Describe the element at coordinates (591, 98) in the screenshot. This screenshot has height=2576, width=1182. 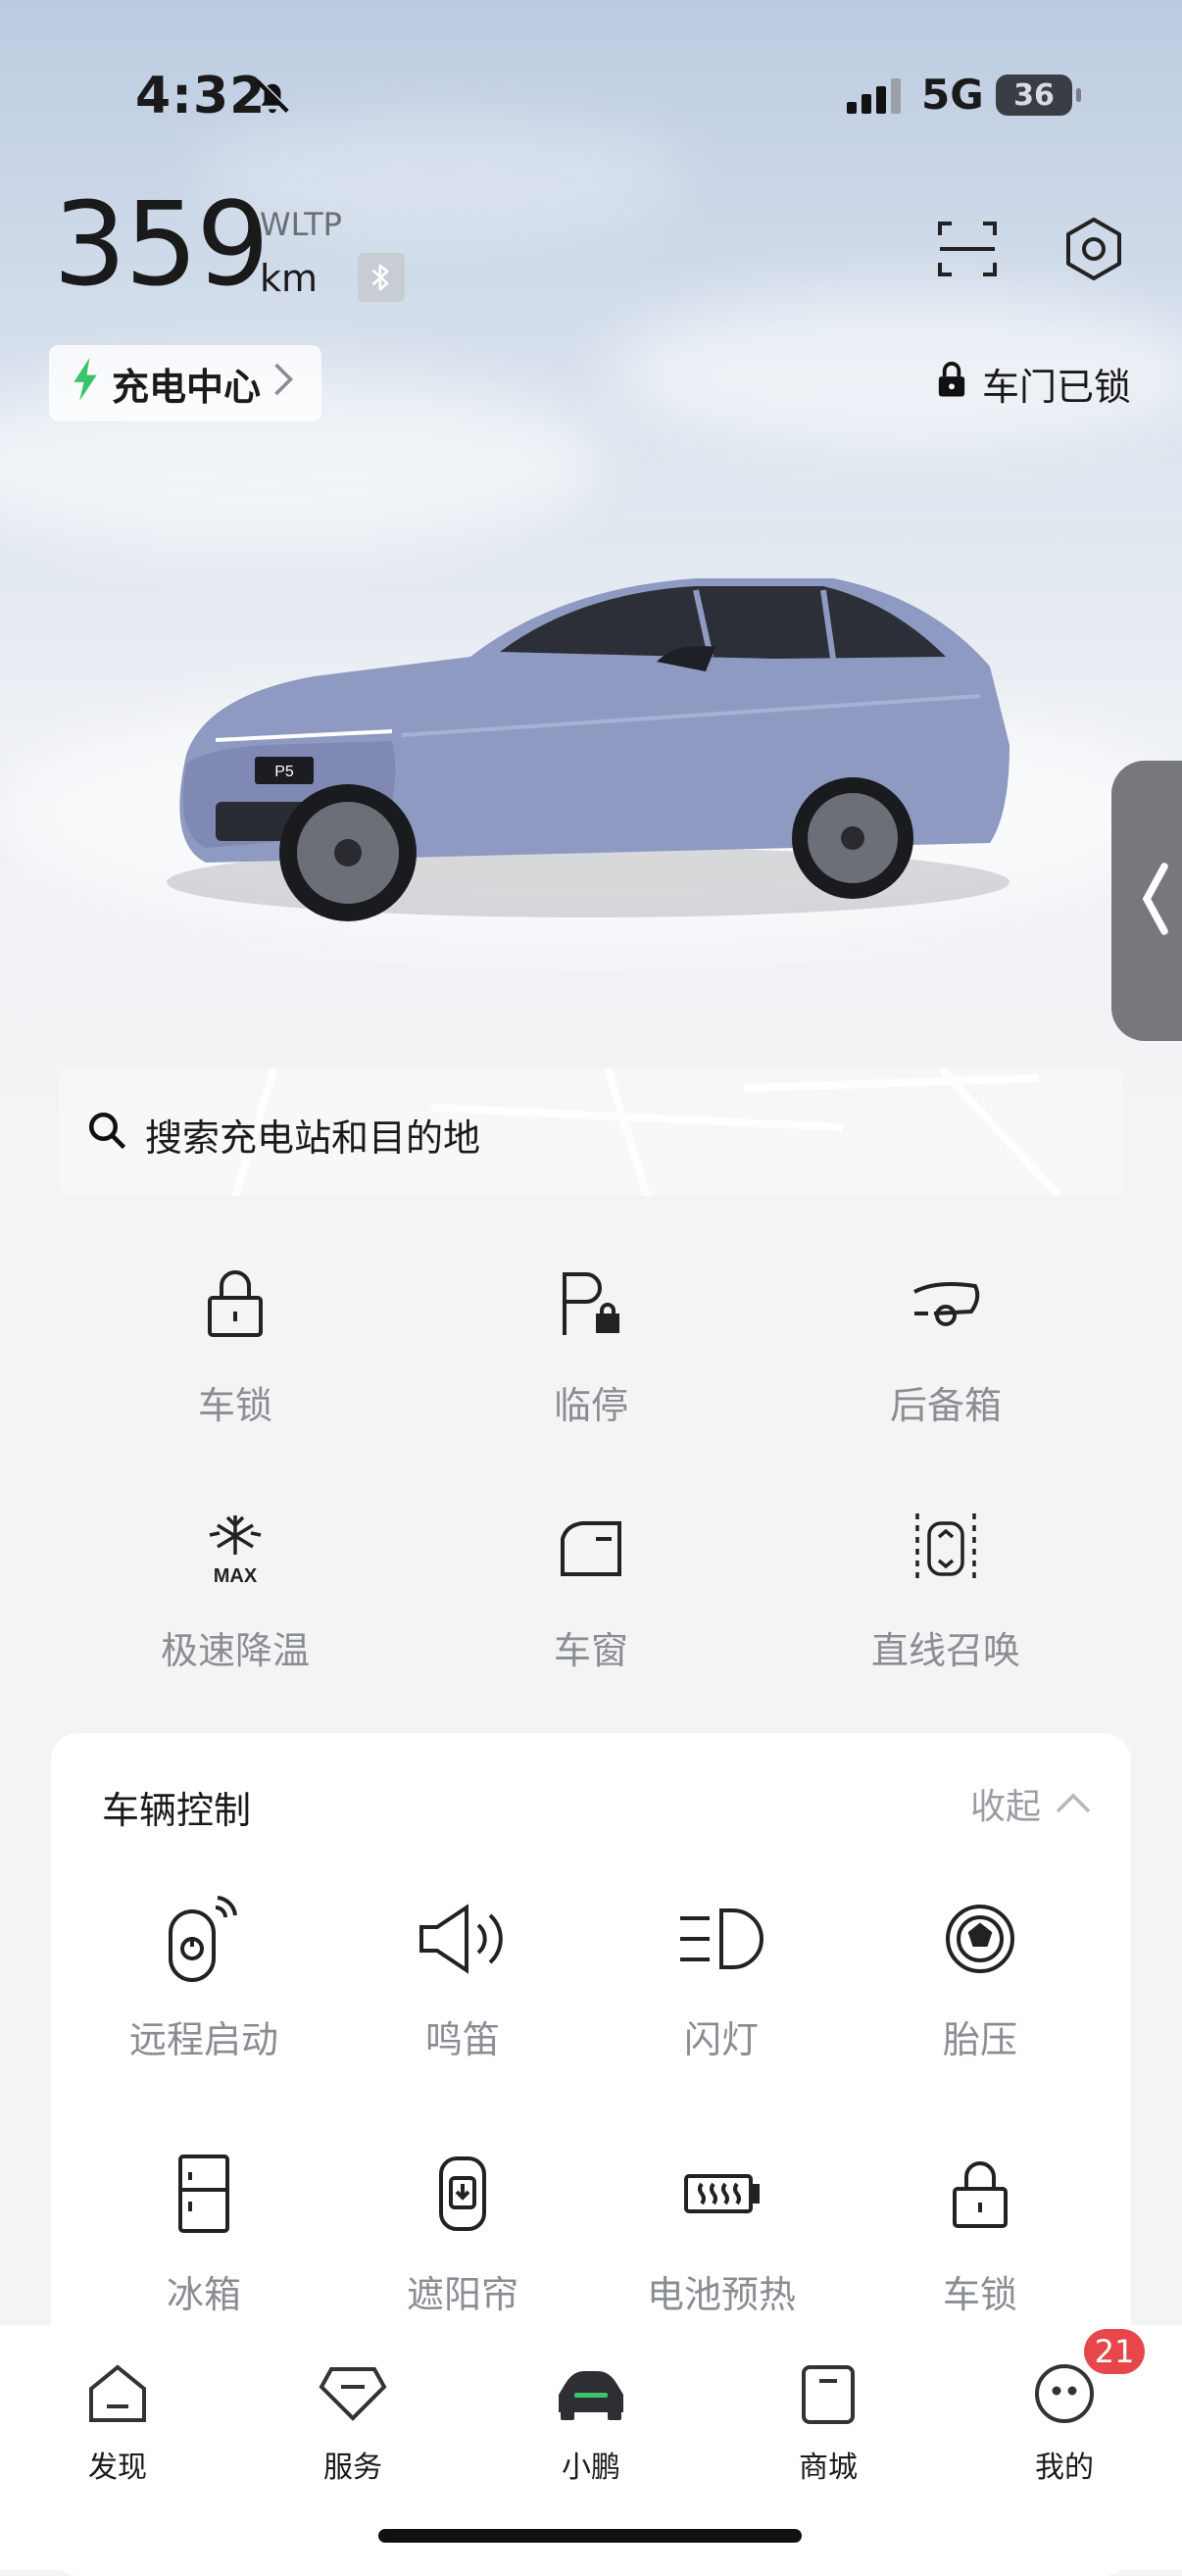
I see `status-bar: 4:32 5G 36` at that location.